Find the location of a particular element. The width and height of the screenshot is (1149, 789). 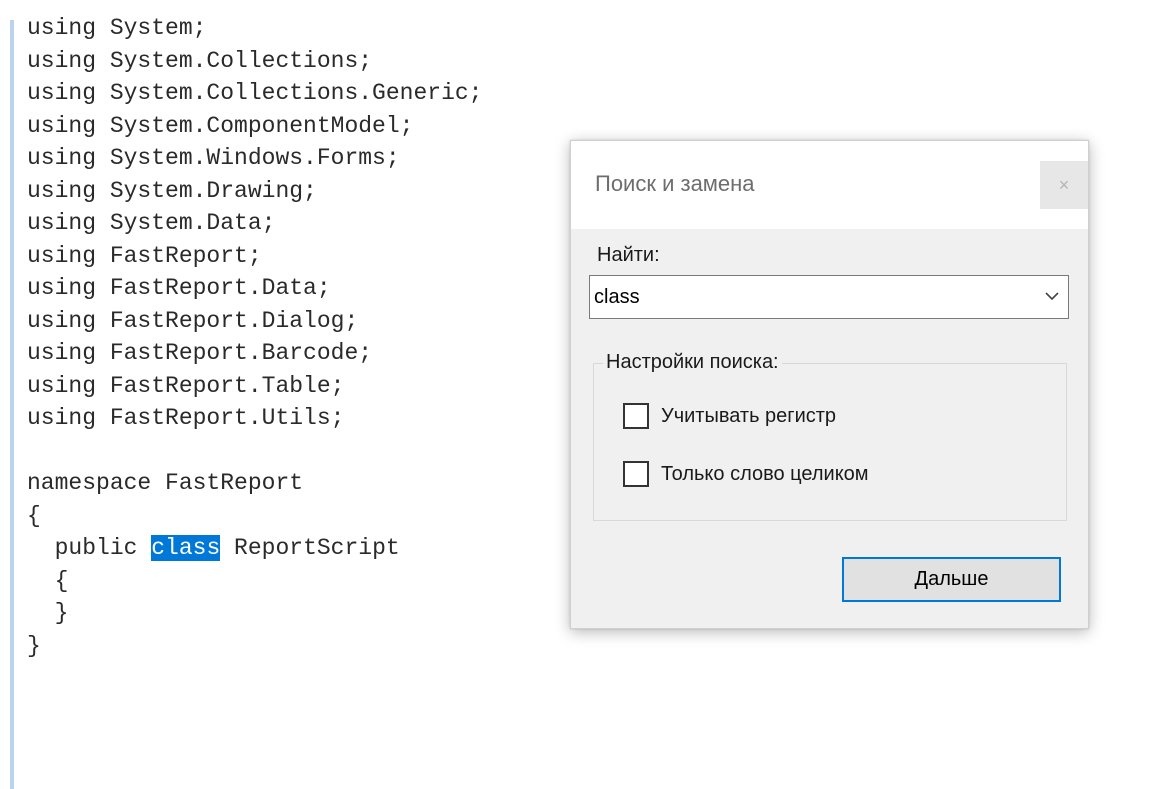

find-label: Найти: is located at coordinates (628, 255).